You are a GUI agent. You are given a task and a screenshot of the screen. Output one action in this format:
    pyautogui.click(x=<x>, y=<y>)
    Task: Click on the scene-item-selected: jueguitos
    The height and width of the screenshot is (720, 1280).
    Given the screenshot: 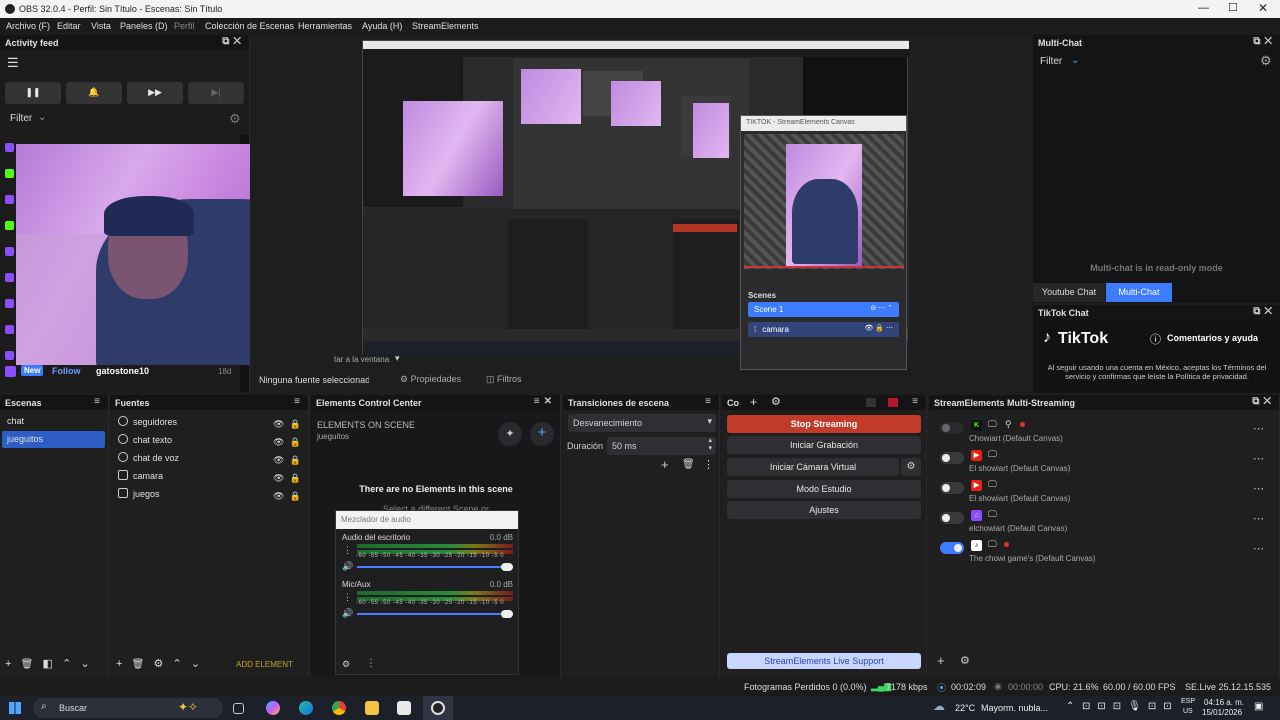 What is the action you would take?
    pyautogui.click(x=53, y=439)
    